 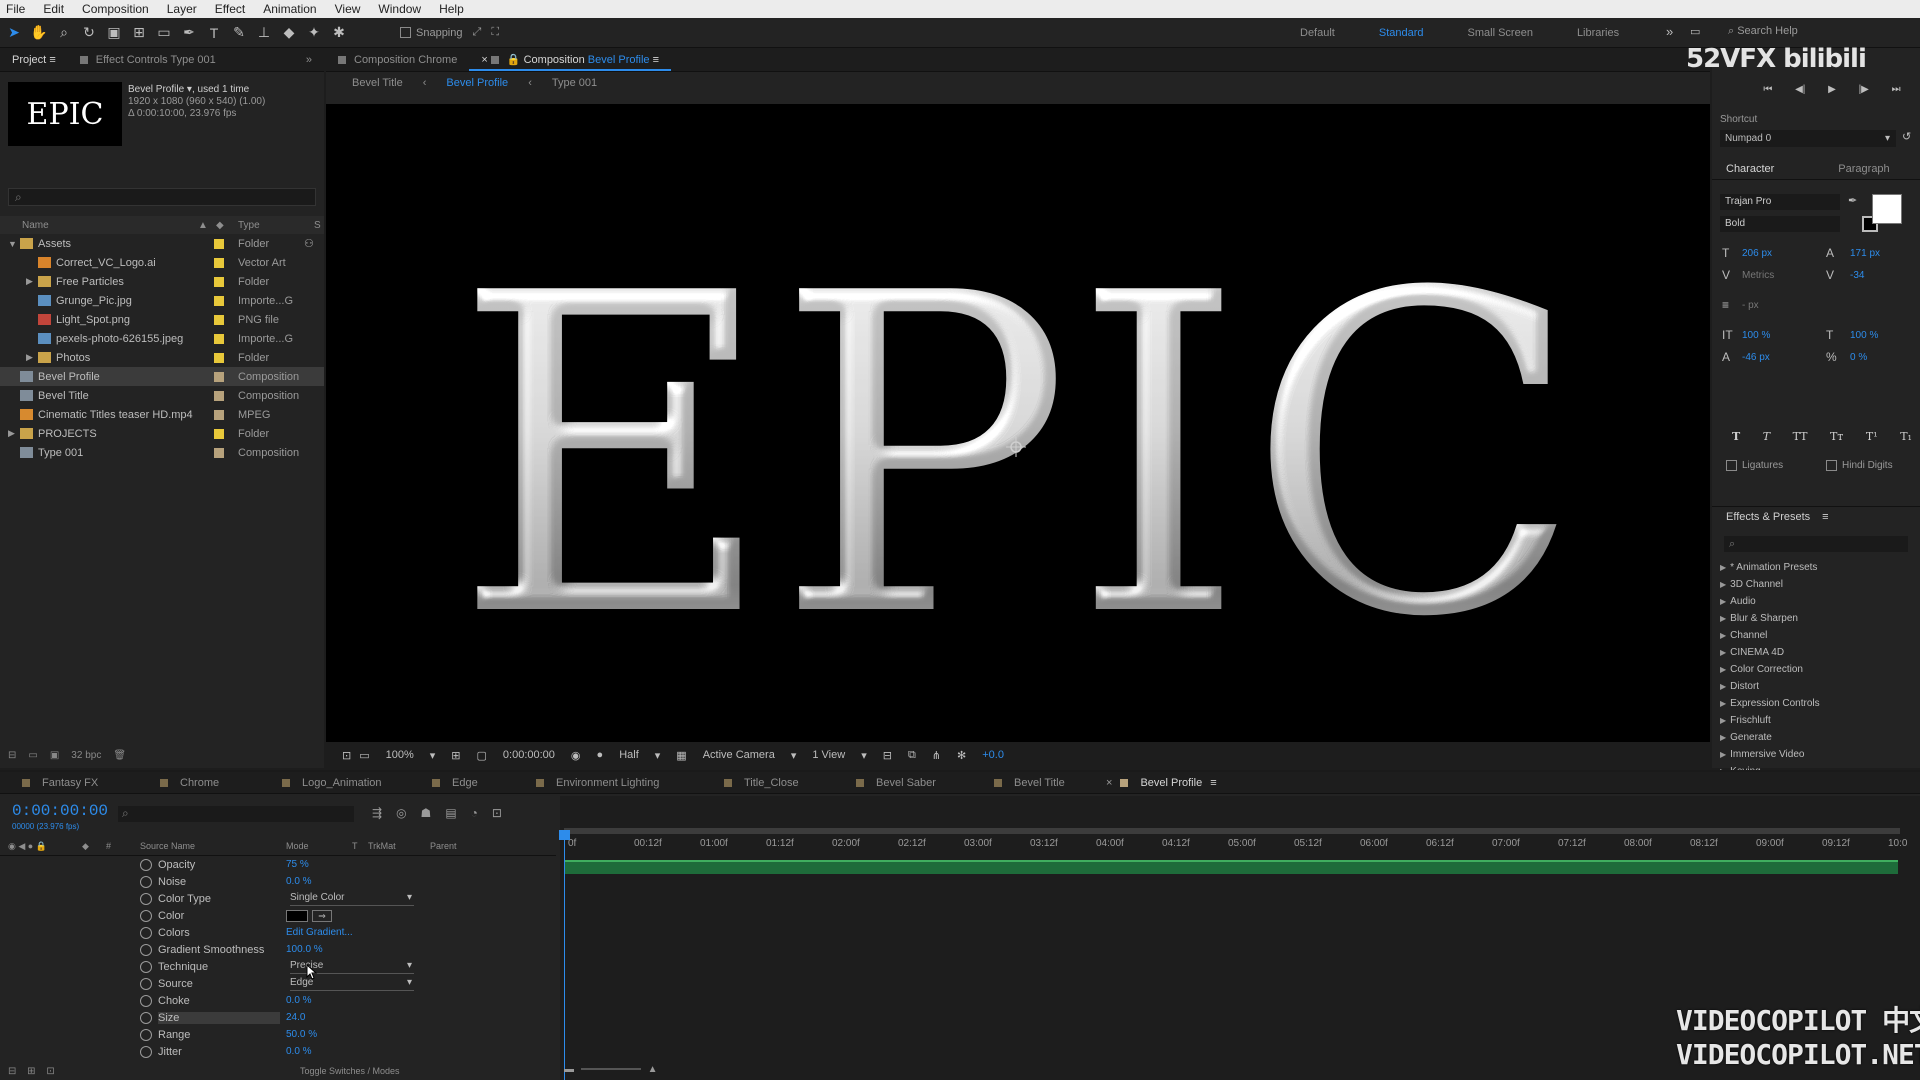 What do you see at coordinates (610, 1069) in the screenshot?
I see `zoom-slider: ▬ ▲` at bounding box center [610, 1069].